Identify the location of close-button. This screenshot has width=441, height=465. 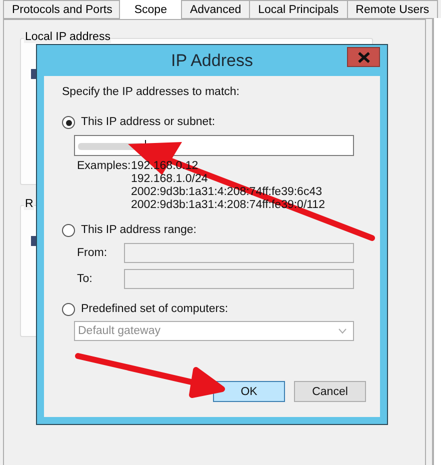
(363, 57).